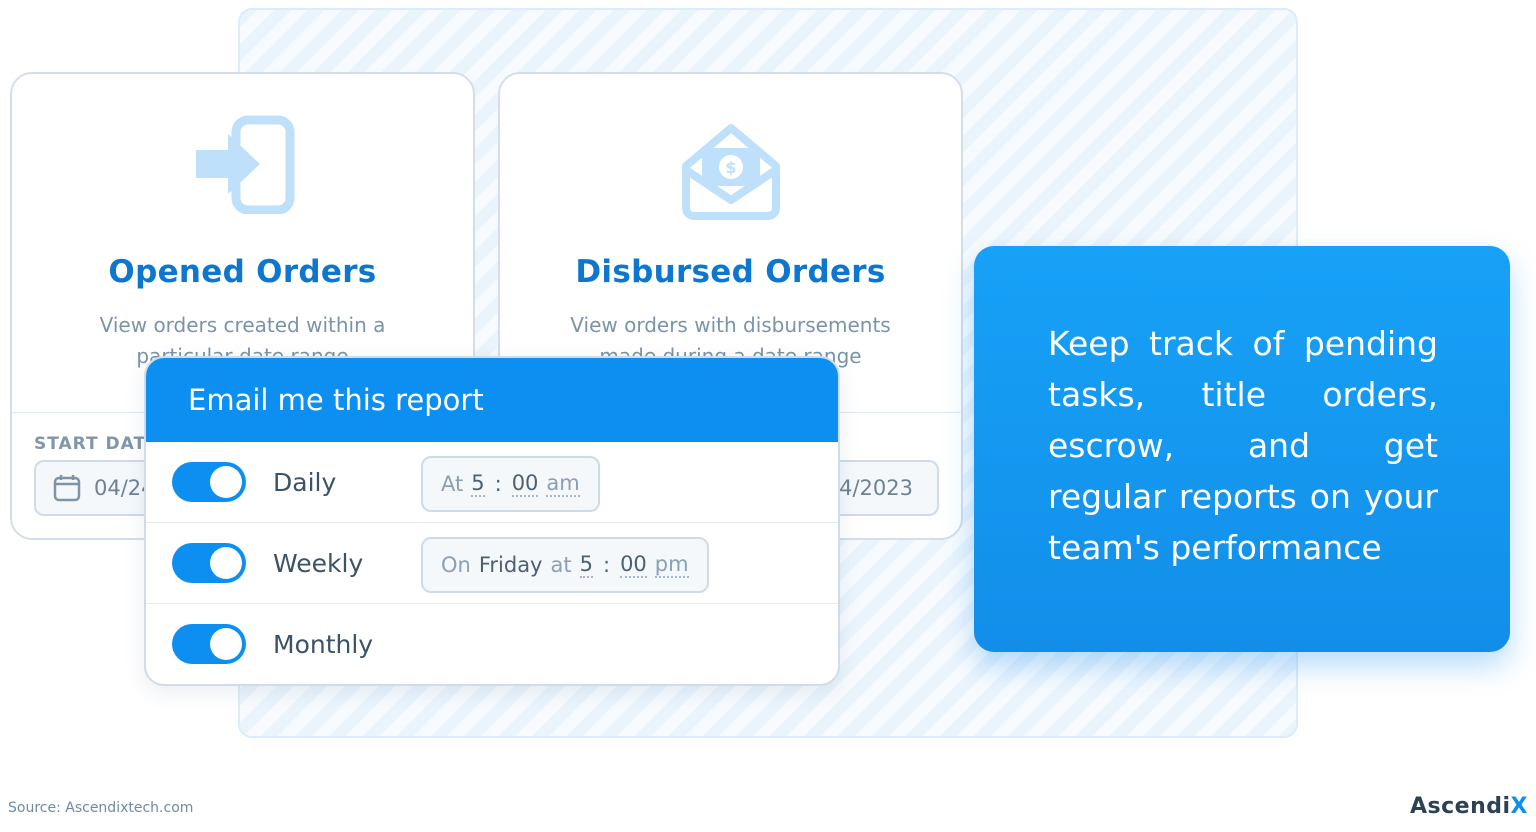  What do you see at coordinates (730, 272) in the screenshot?
I see `card-title: Disbursed Orders` at bounding box center [730, 272].